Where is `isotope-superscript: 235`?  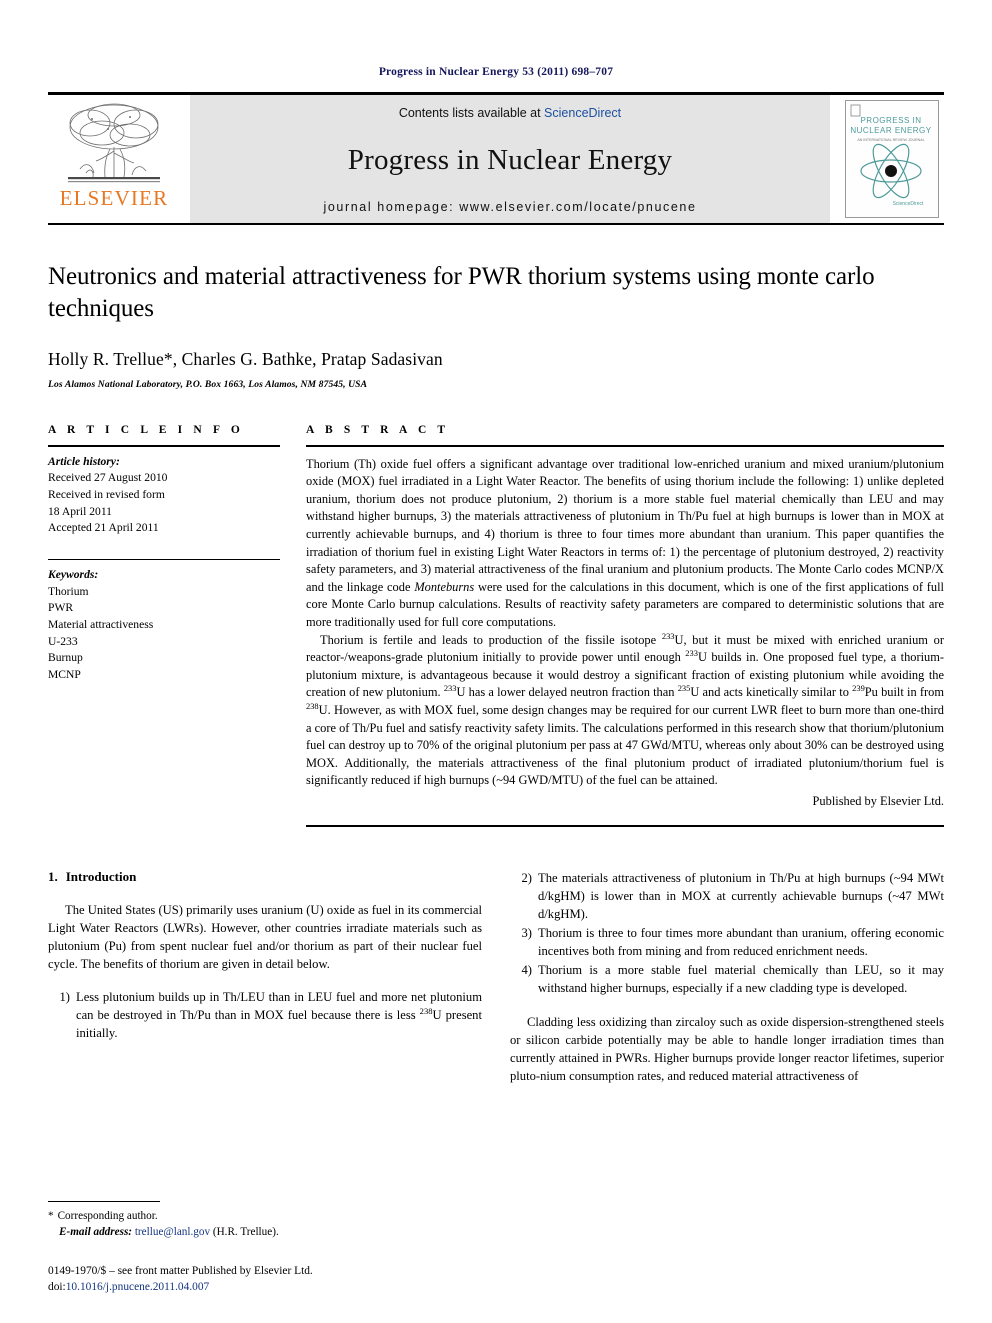
isotope-superscript: 235 is located at coordinates (684, 688).